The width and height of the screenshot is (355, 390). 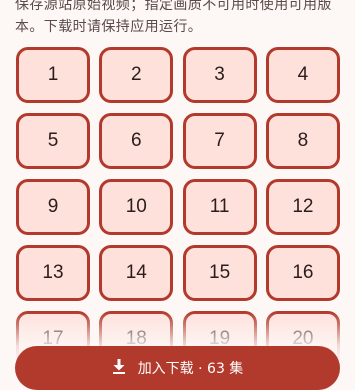 I want to click on episode-tile: 4, so click(x=302, y=75).